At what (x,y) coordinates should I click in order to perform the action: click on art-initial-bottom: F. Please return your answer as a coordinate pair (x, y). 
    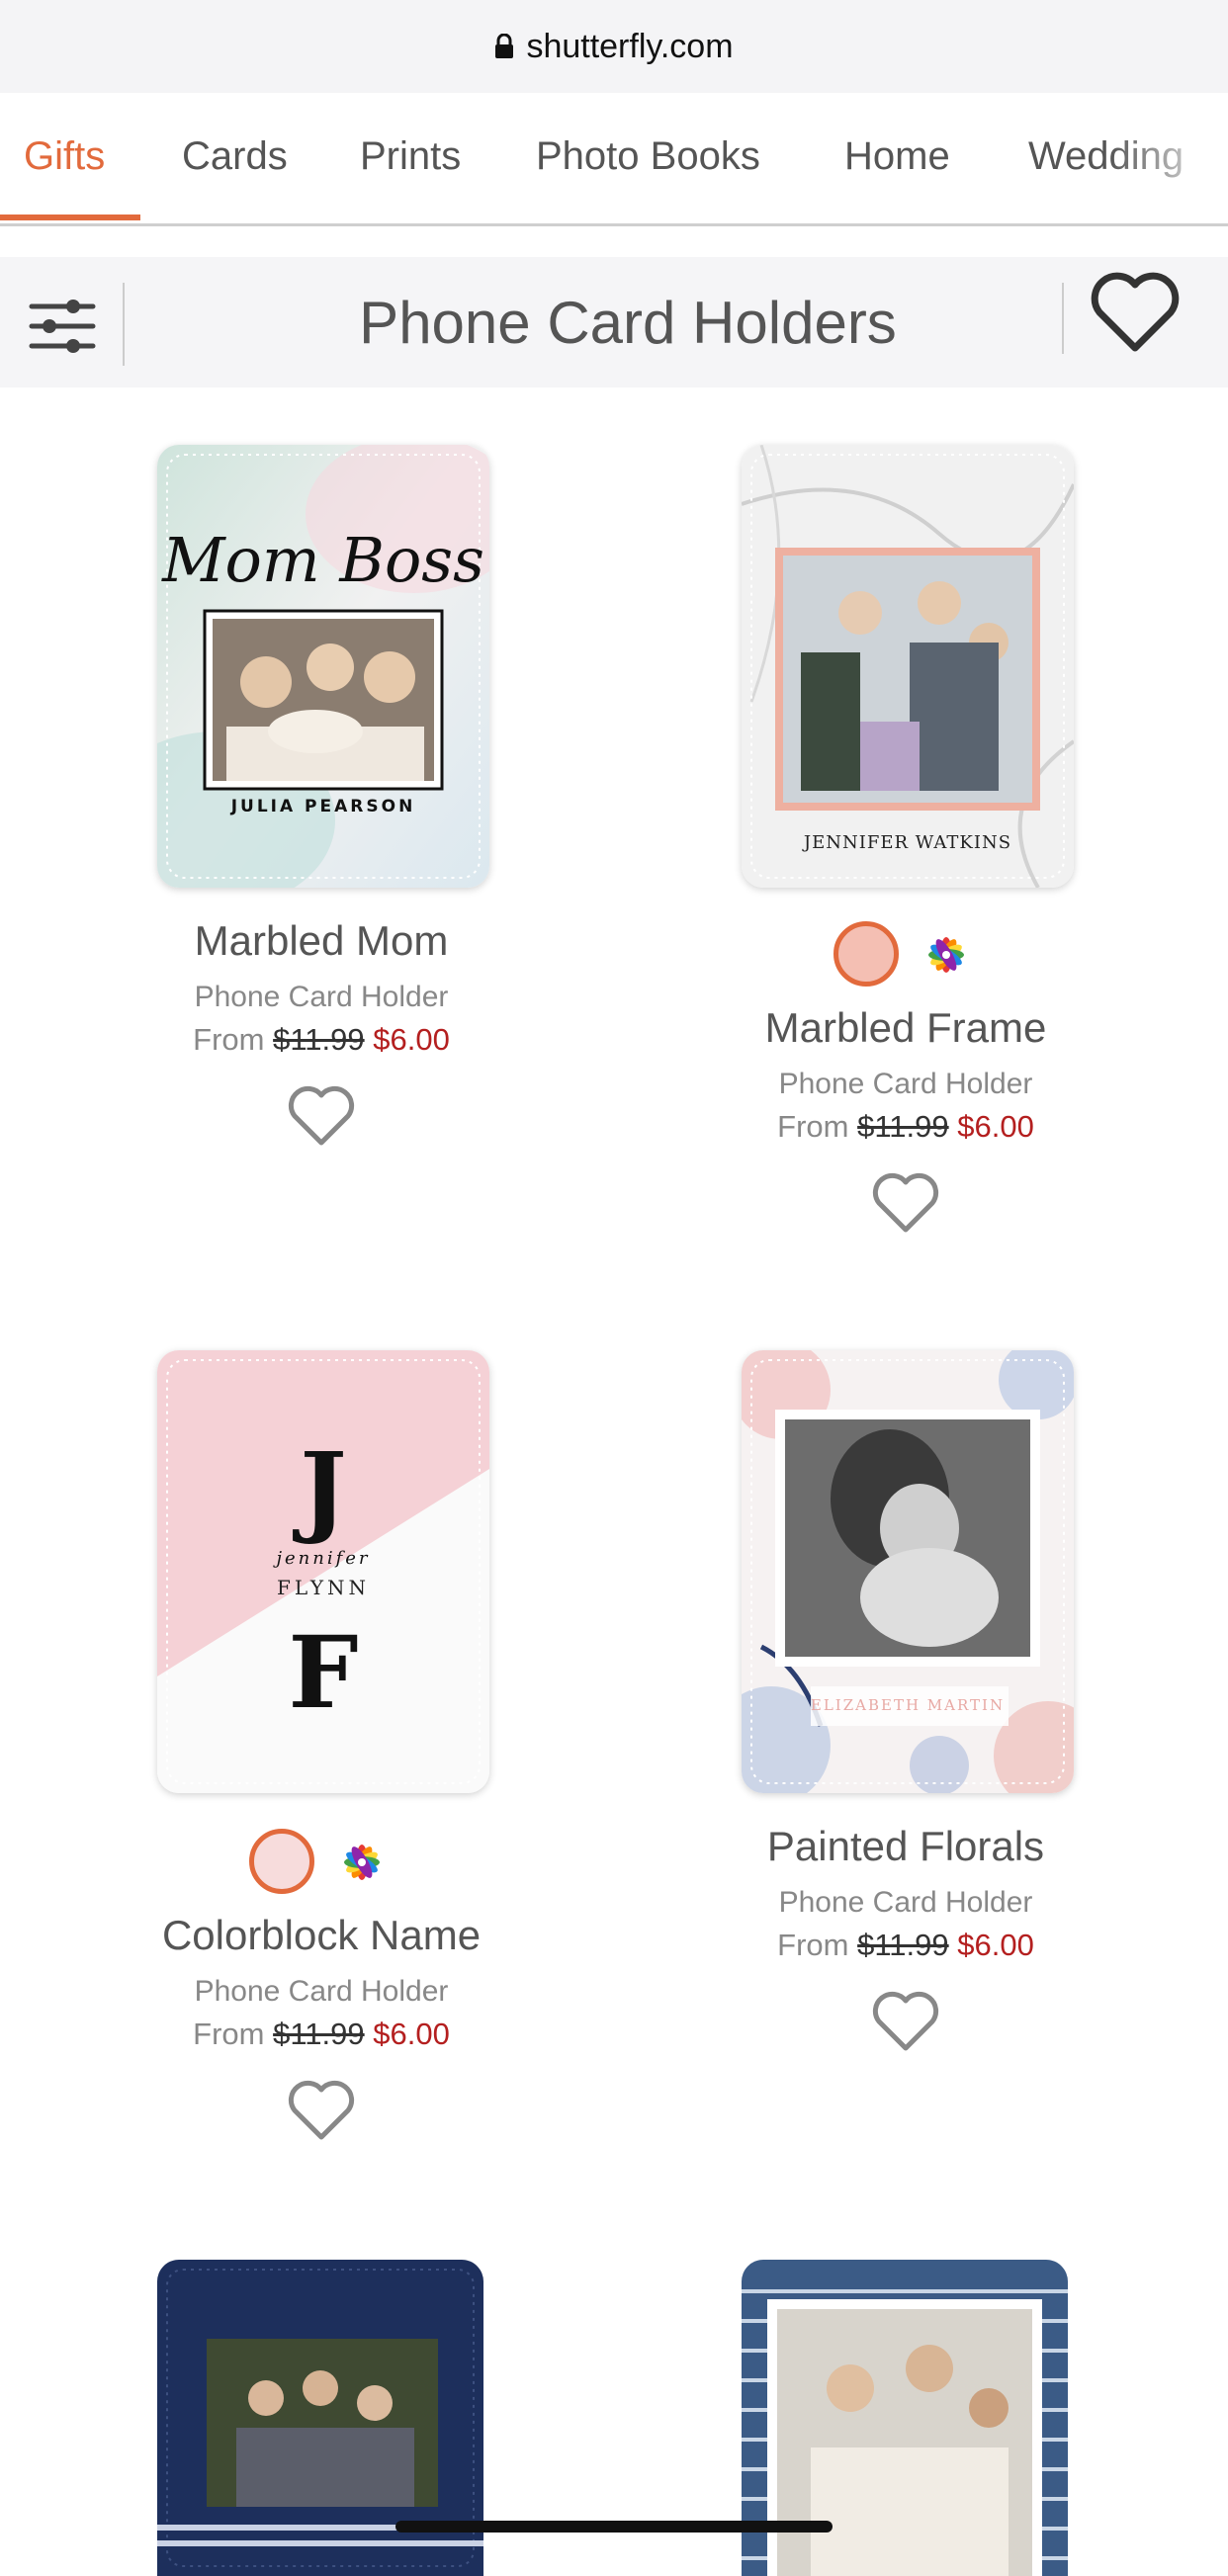
    Looking at the image, I should click on (323, 1672).